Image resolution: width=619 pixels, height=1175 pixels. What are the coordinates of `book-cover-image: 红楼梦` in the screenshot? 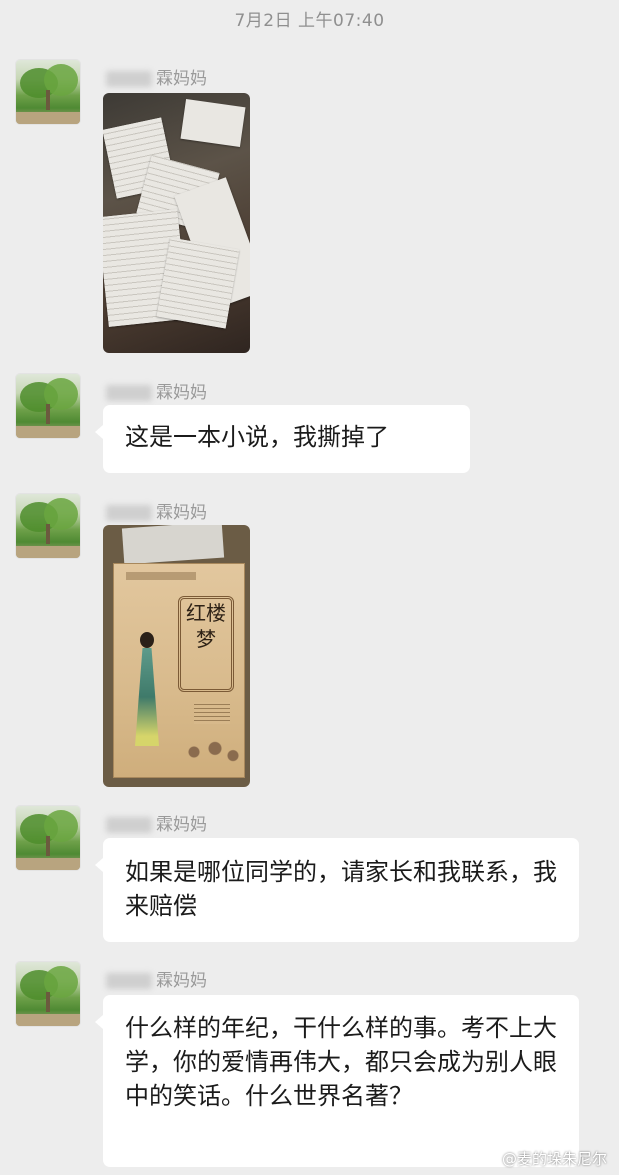 It's located at (176, 656).